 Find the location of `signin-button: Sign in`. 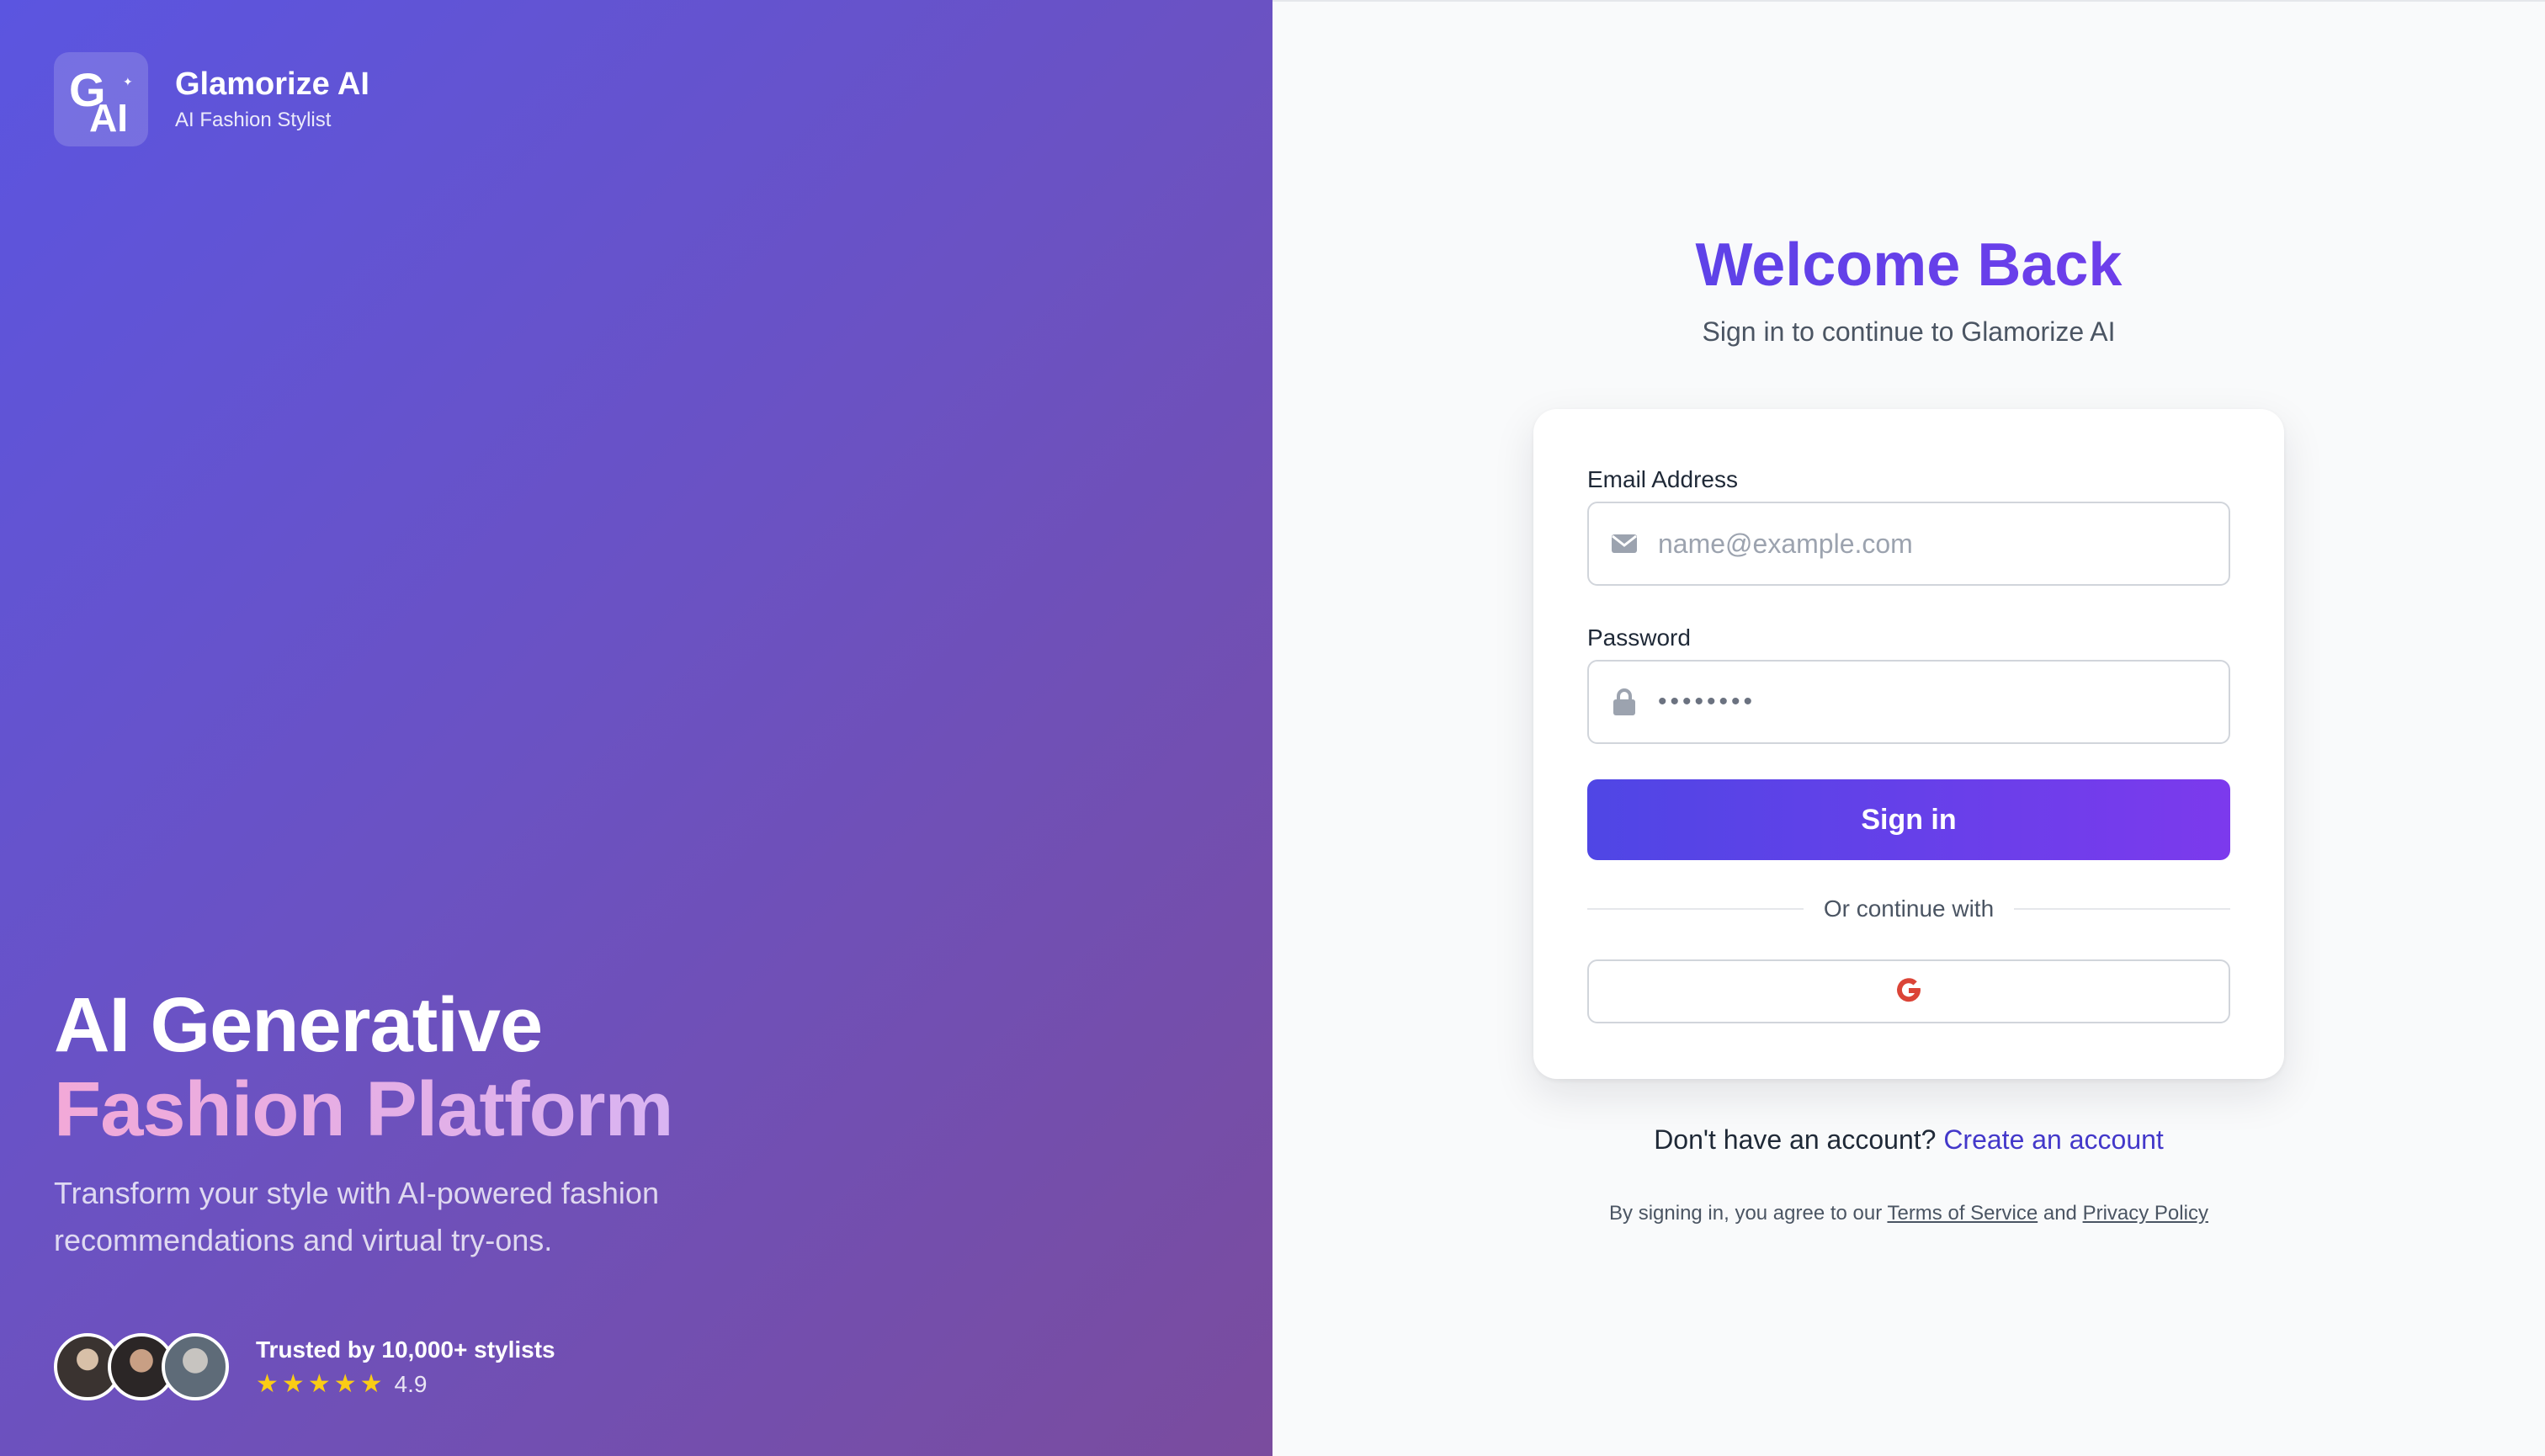

signin-button: Sign in is located at coordinates (1908, 819).